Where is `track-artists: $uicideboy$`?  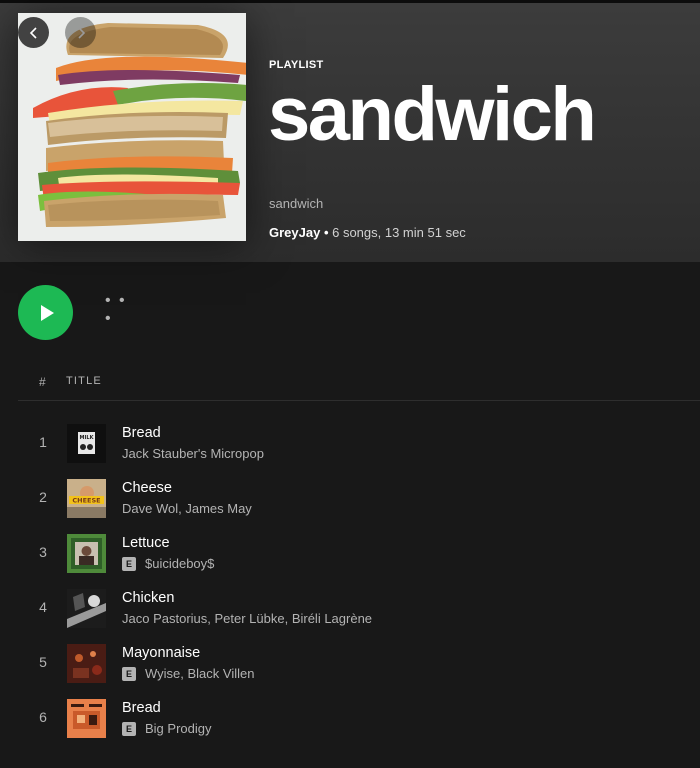
track-artists: $uicideboy$ is located at coordinates (179, 563).